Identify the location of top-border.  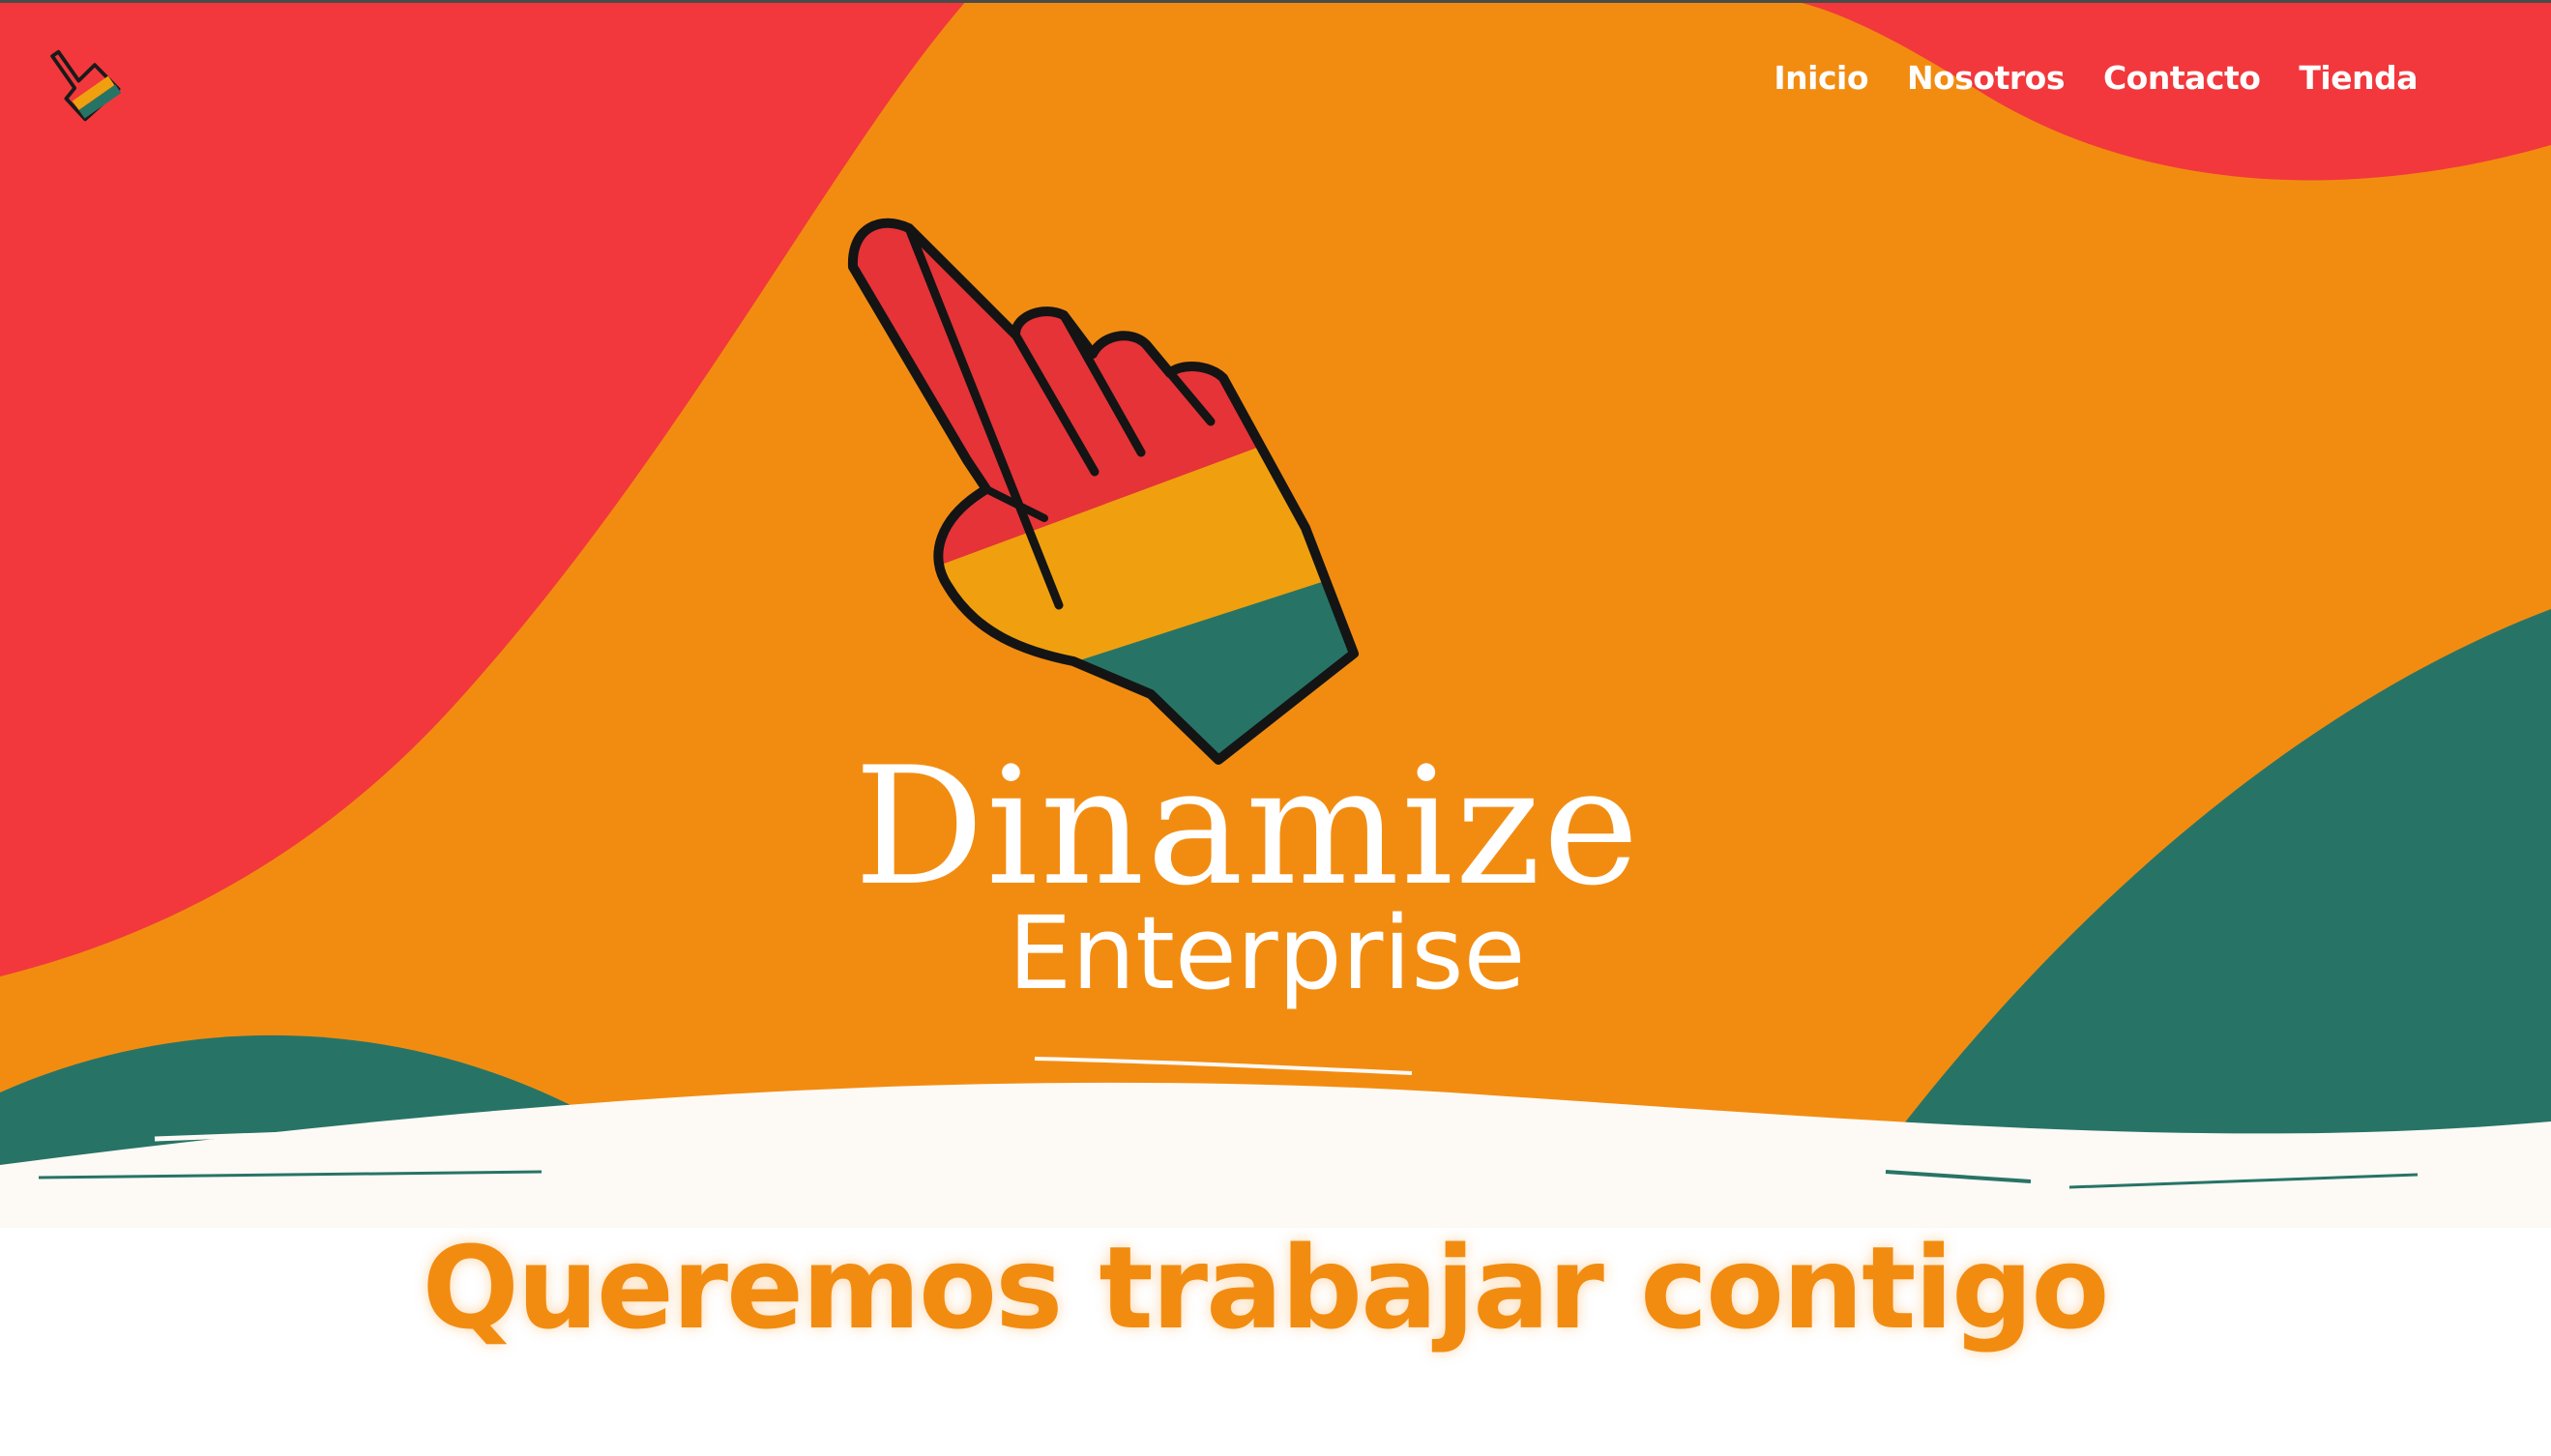
(1275, 1).